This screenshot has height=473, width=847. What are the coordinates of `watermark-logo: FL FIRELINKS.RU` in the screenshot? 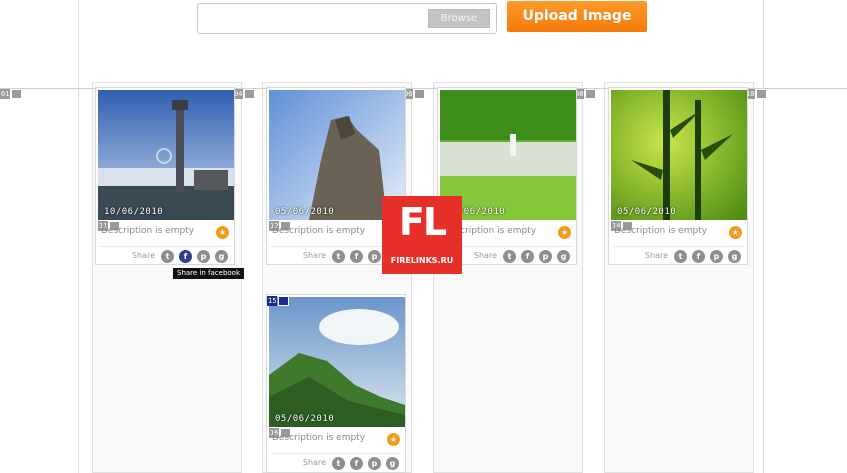 It's located at (422, 235).